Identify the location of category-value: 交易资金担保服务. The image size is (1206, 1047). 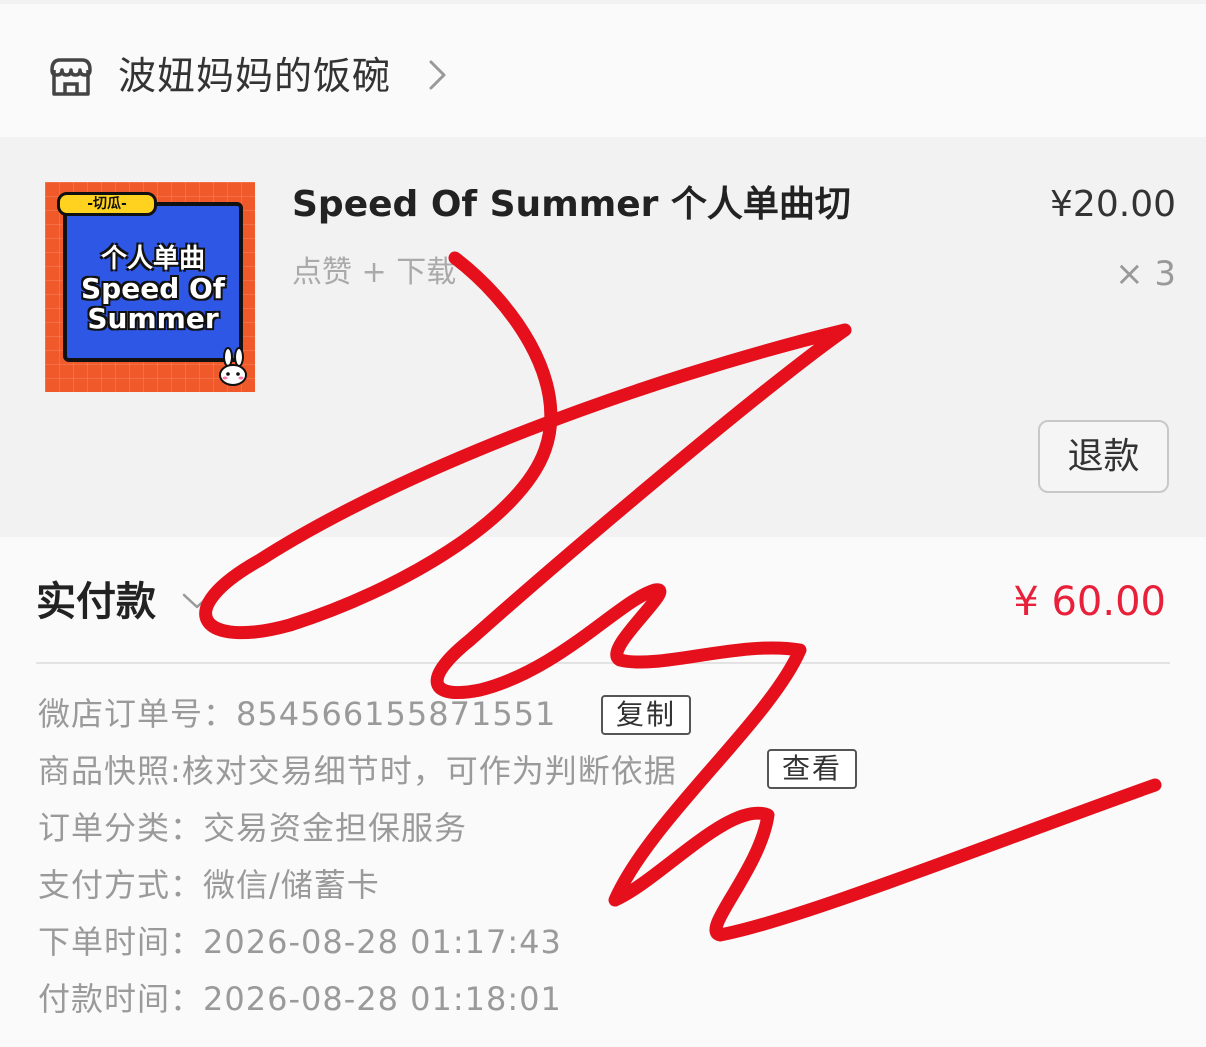
(335, 828).